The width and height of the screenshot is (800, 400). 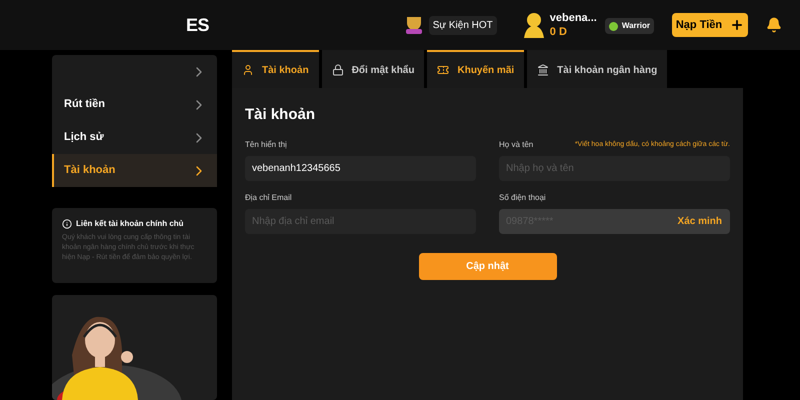 I want to click on event-label: Sự Kiện HOT, so click(x=462, y=25).